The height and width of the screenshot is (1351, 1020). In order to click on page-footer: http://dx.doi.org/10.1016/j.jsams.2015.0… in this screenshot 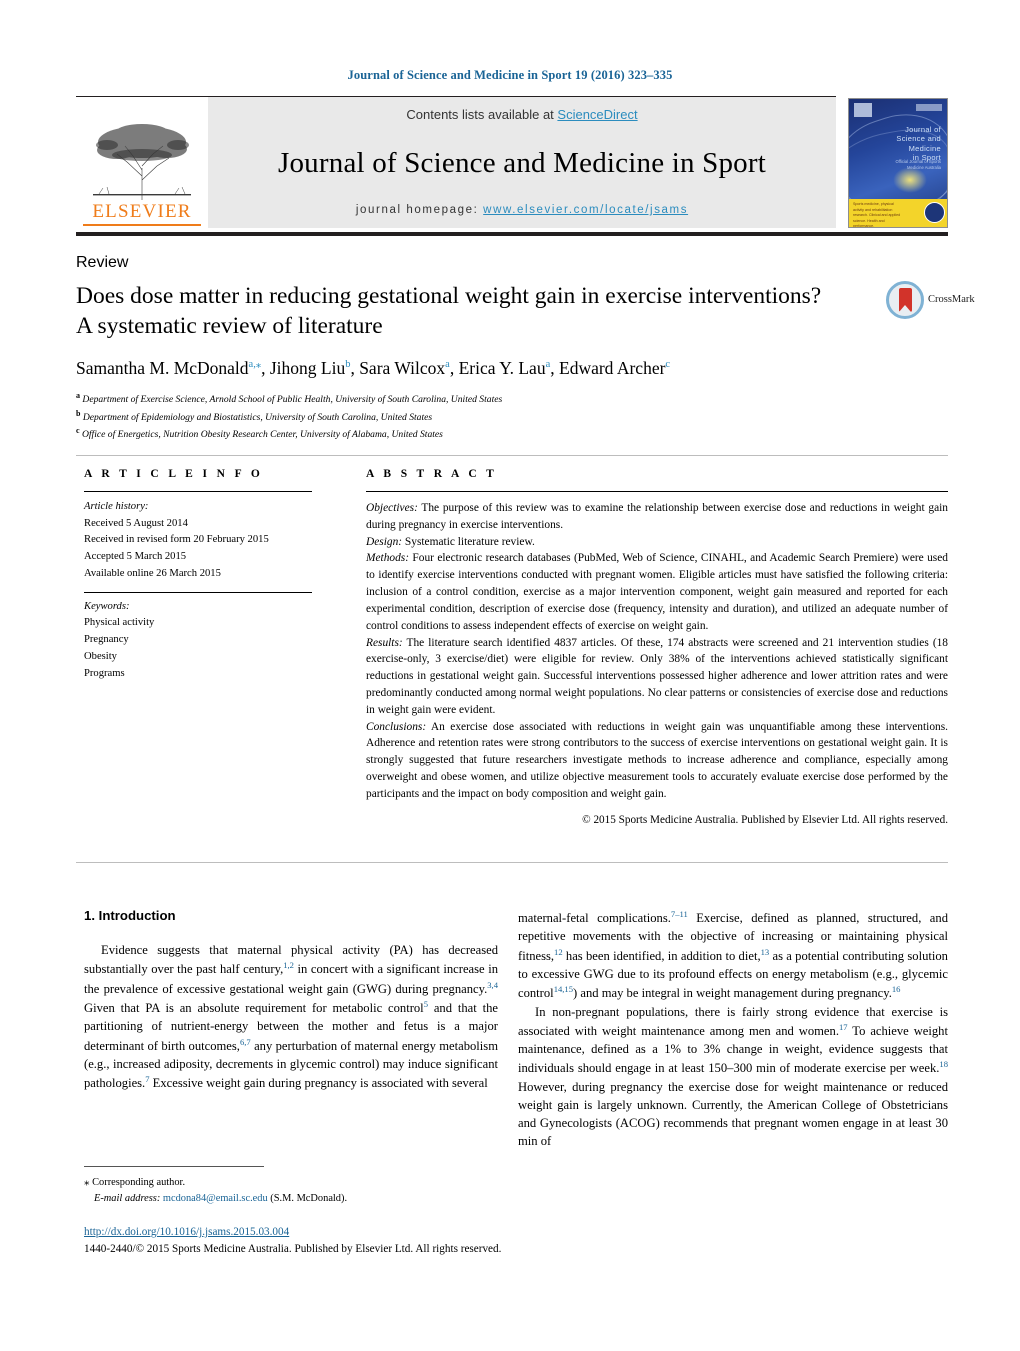, I will do `click(484, 1241)`.